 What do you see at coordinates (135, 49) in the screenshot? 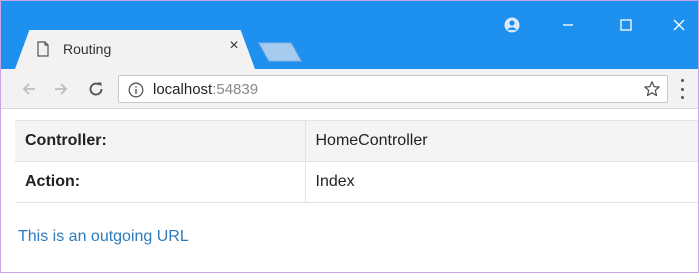
I see `browser-tab` at bounding box center [135, 49].